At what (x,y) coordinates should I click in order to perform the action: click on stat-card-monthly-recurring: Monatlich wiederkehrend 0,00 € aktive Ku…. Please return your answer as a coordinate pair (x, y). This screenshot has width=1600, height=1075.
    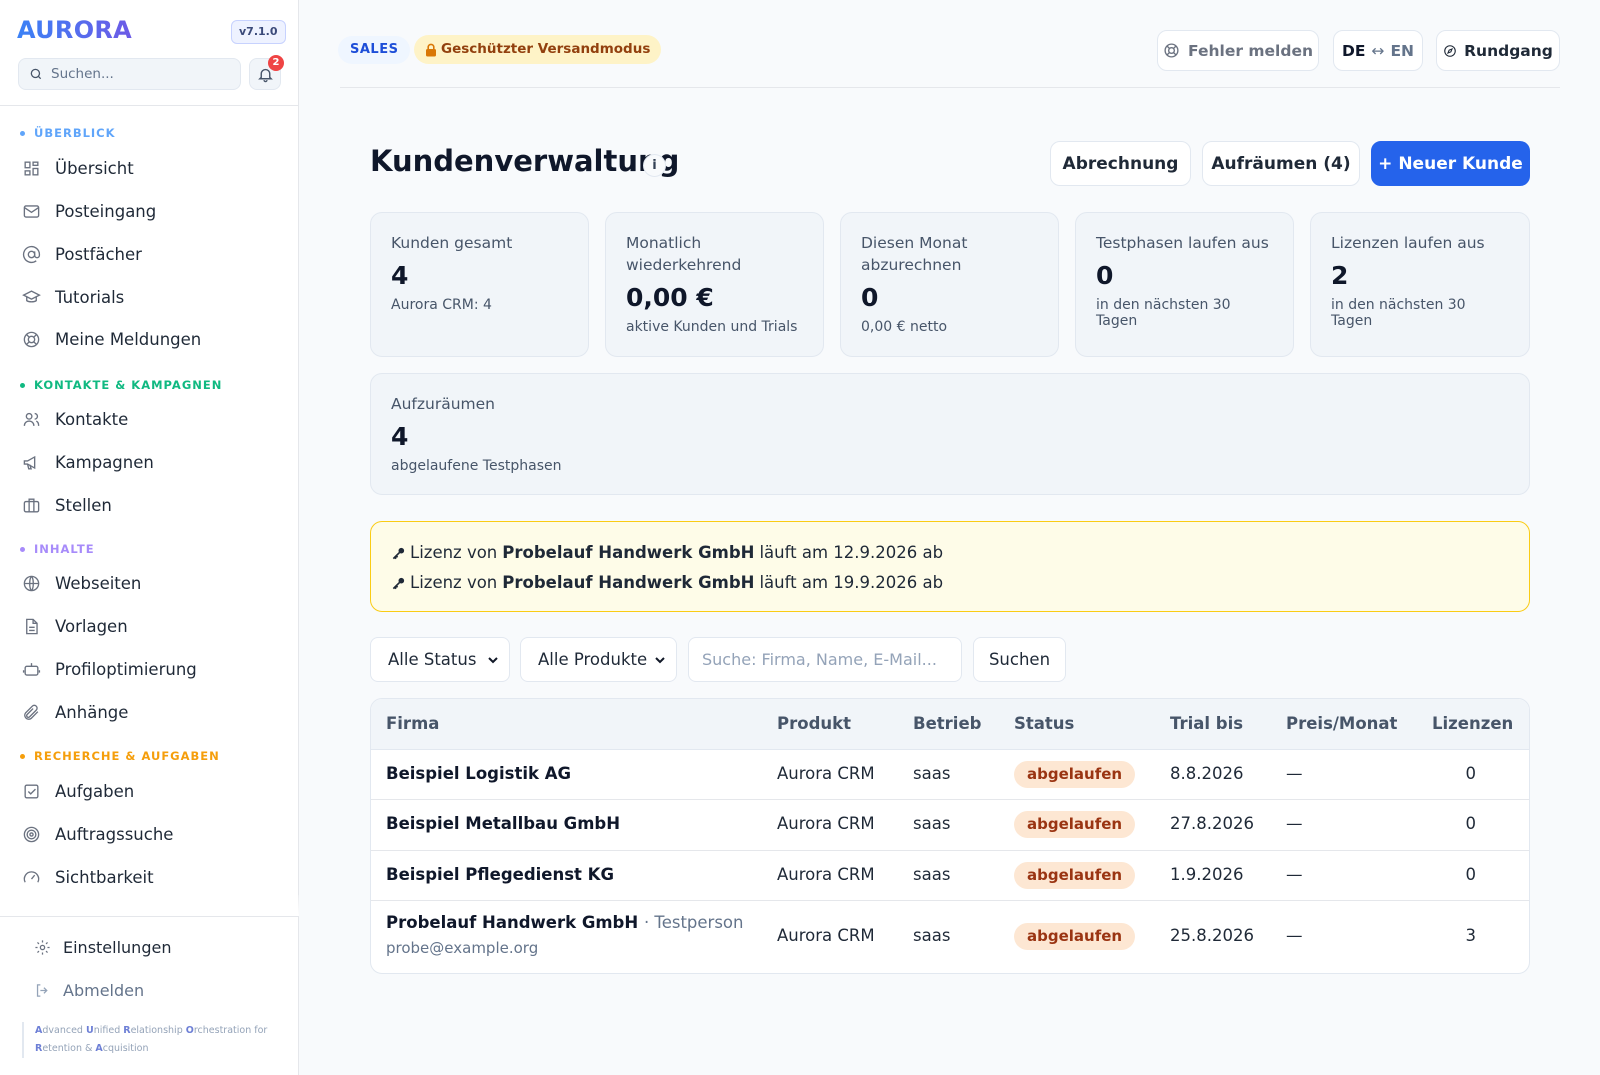
    Looking at the image, I should click on (714, 284).